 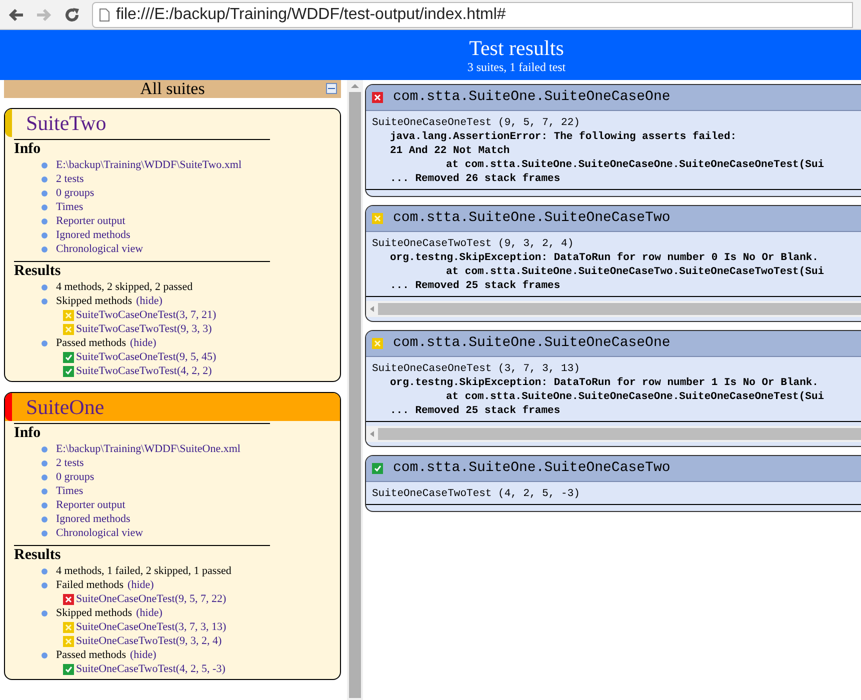 What do you see at coordinates (144, 329) in the screenshot?
I see `method-link: SuiteTwoCaseTwoTest(9, 3, 3)` at bounding box center [144, 329].